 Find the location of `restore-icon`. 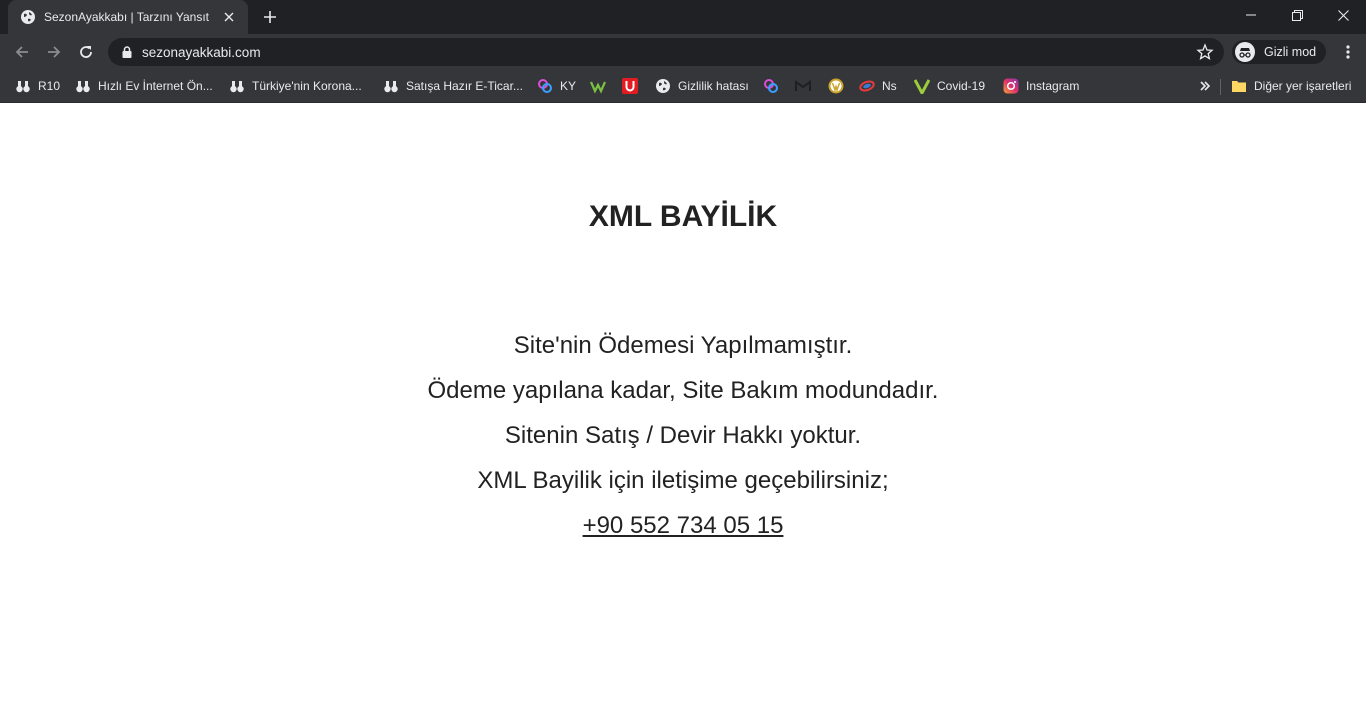

restore-icon is located at coordinates (1297, 15).